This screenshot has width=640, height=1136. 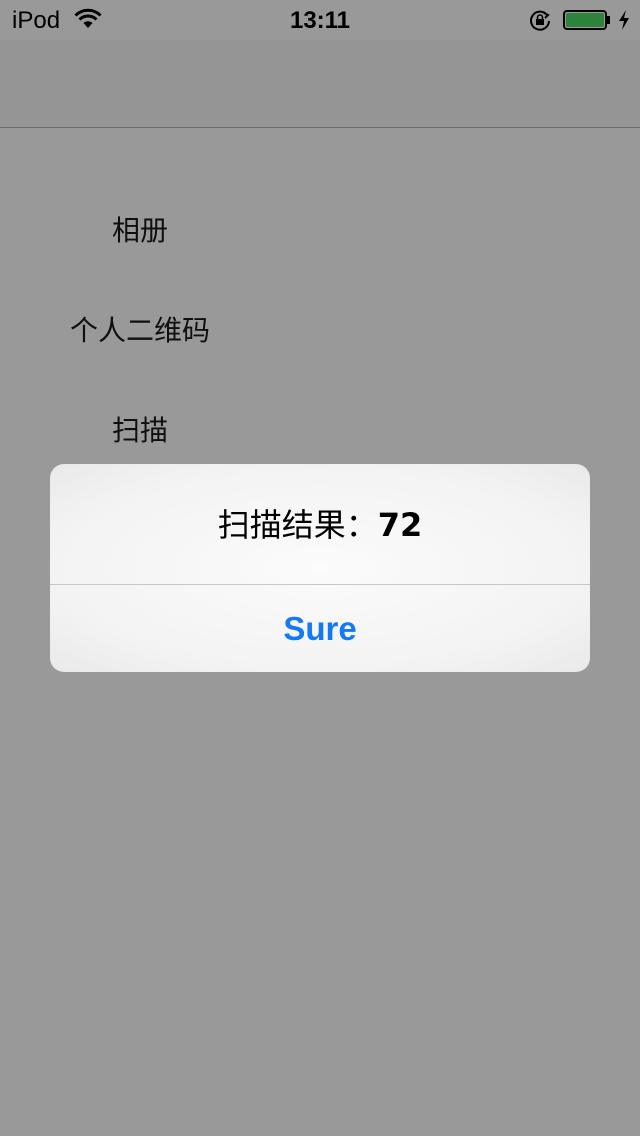 I want to click on alert-message: 扫描结果：72, so click(x=320, y=524).